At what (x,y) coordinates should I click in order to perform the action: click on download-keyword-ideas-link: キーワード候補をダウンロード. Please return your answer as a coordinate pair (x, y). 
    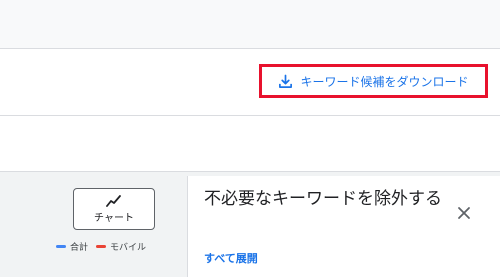
    Looking at the image, I should click on (373, 81).